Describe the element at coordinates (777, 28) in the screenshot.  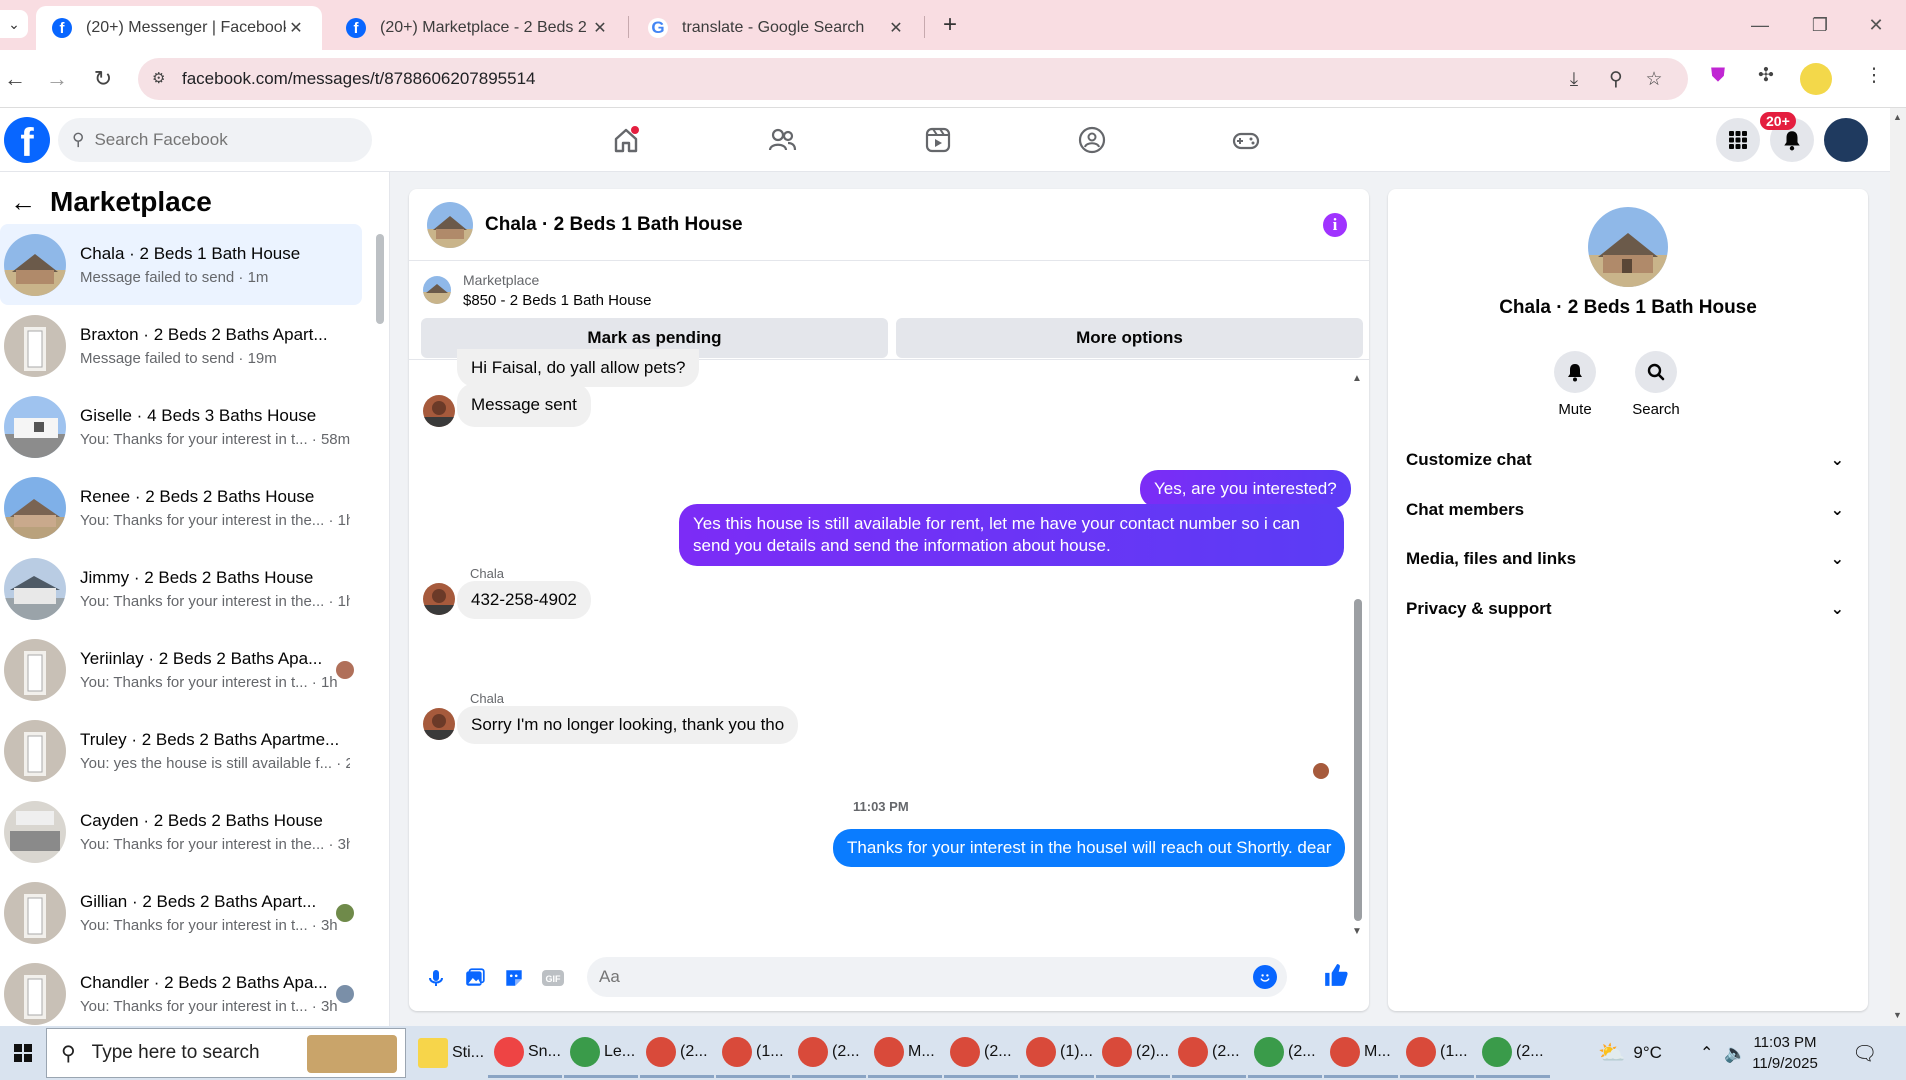
I see `tab-google-translate: G translate - Google Search ✕` at that location.